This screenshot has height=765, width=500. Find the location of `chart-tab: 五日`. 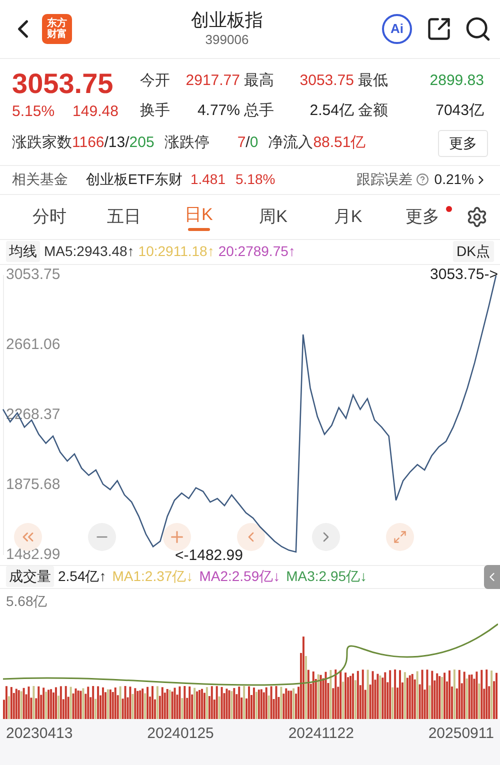

chart-tab: 五日 is located at coordinates (124, 217).